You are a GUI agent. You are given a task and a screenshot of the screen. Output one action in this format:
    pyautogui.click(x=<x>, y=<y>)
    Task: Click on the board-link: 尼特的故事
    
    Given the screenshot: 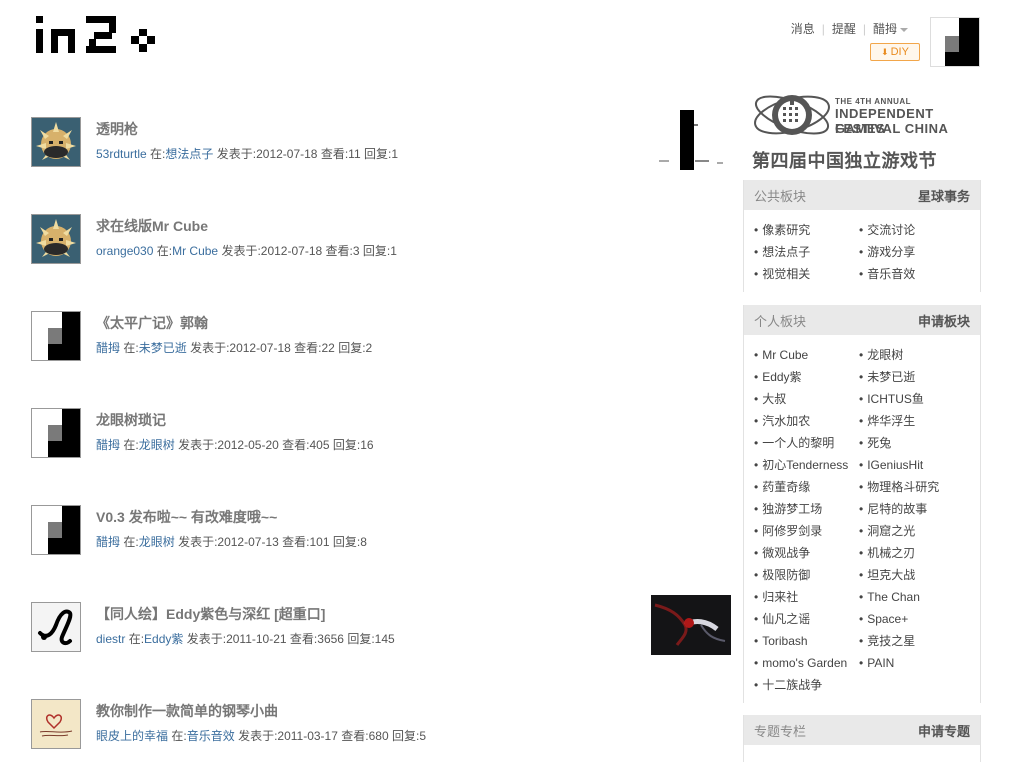 What is the action you would take?
    pyautogui.click(x=911, y=509)
    